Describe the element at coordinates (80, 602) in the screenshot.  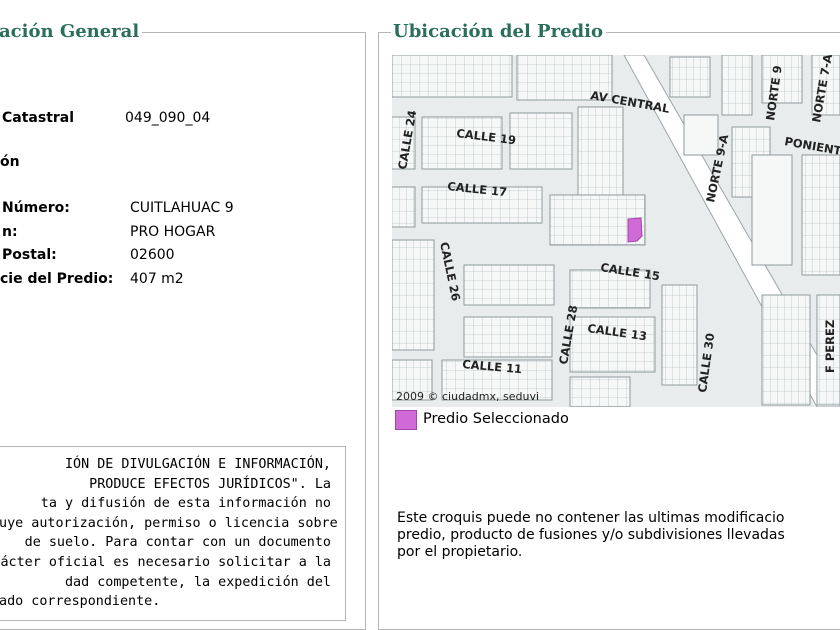
I see `disclaimer-line: cado correspondiente.` at that location.